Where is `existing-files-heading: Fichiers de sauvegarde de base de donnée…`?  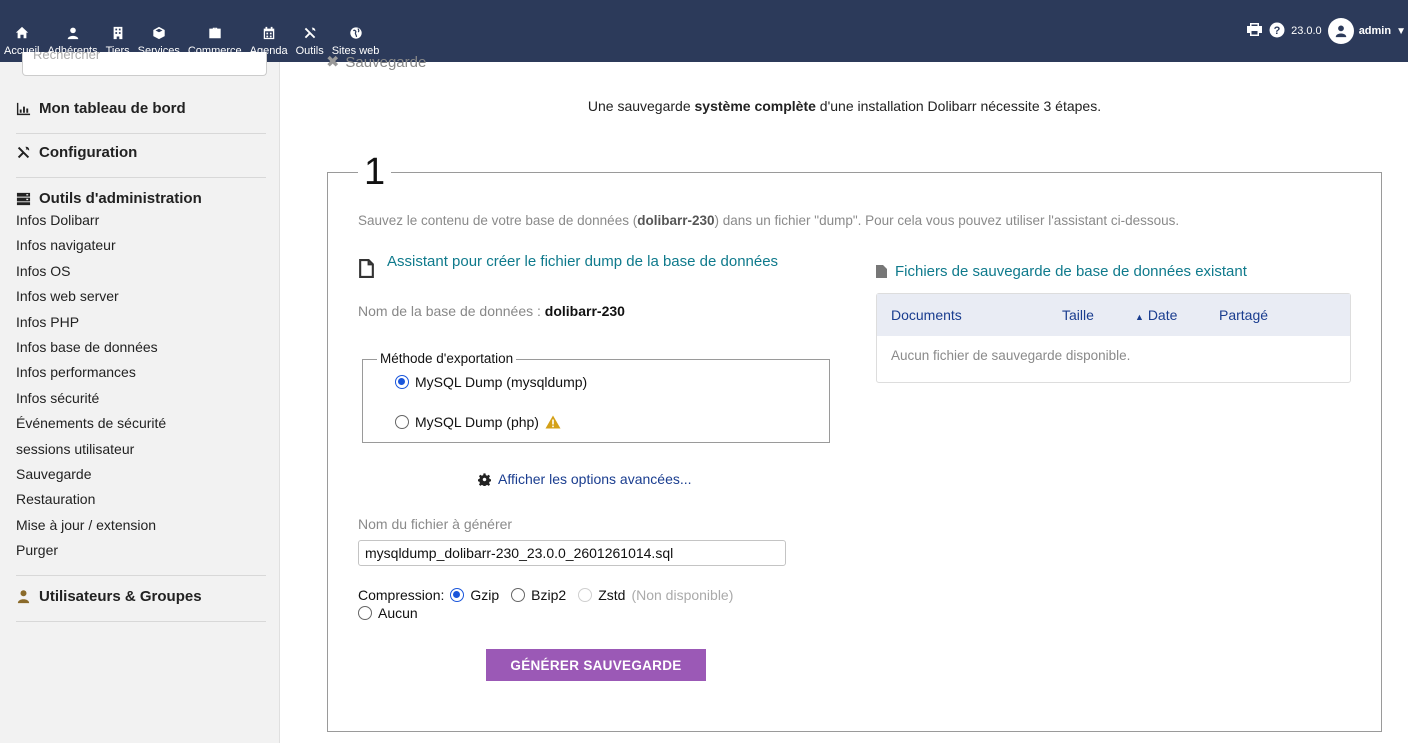
existing-files-heading: Fichiers de sauvegarde de base de donnée… is located at coordinates (1061, 271).